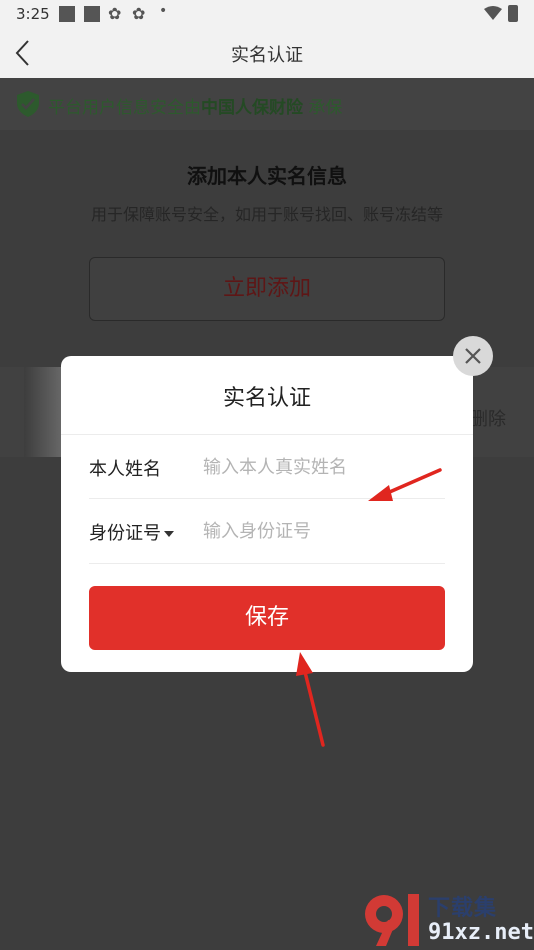 This screenshot has height=950, width=534. Describe the element at coordinates (267, 55) in the screenshot. I see `page-title: 实名认证` at that location.